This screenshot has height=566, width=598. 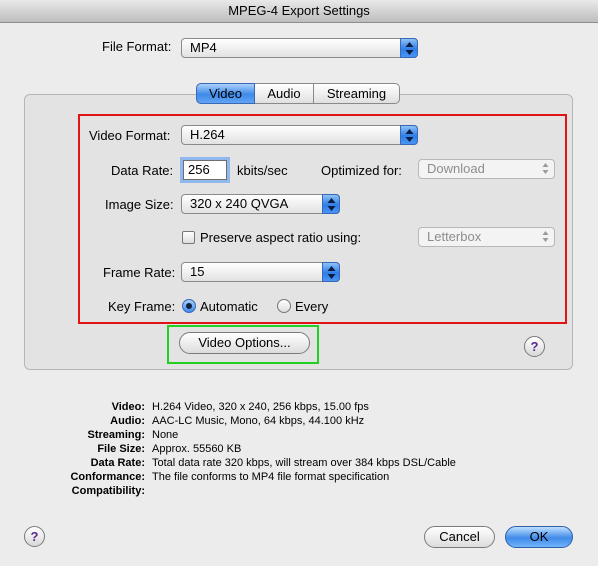 What do you see at coordinates (258, 421) in the screenshot?
I see `summary-value: AAC-LC Music, Mono, 64 kbps, 44.100 kHz` at bounding box center [258, 421].